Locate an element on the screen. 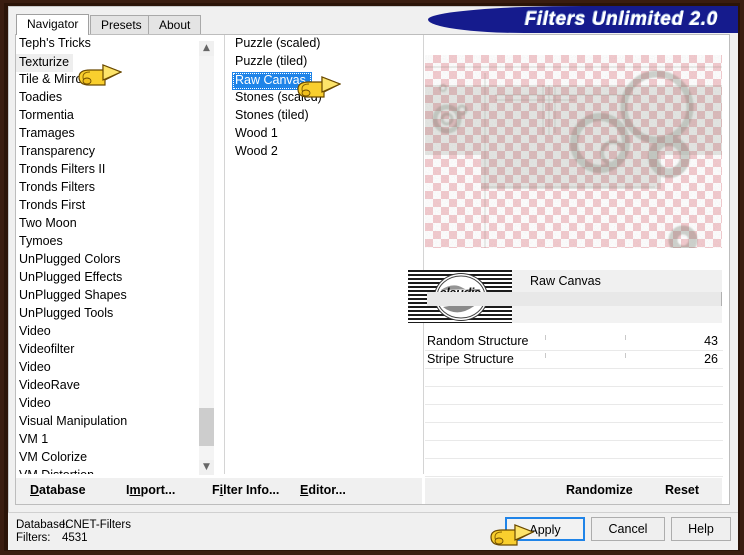 Image resolution: width=744 pixels, height=555 pixels. preview-image is located at coordinates (573, 151).